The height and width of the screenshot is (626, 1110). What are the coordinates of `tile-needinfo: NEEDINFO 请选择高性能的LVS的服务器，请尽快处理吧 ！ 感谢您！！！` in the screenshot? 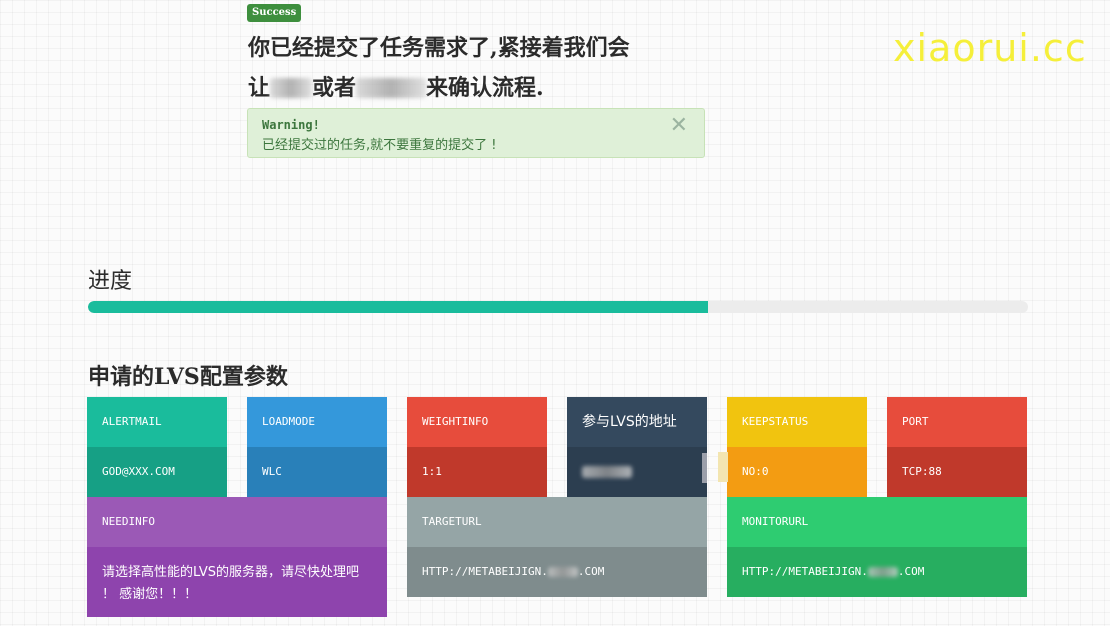 It's located at (237, 557).